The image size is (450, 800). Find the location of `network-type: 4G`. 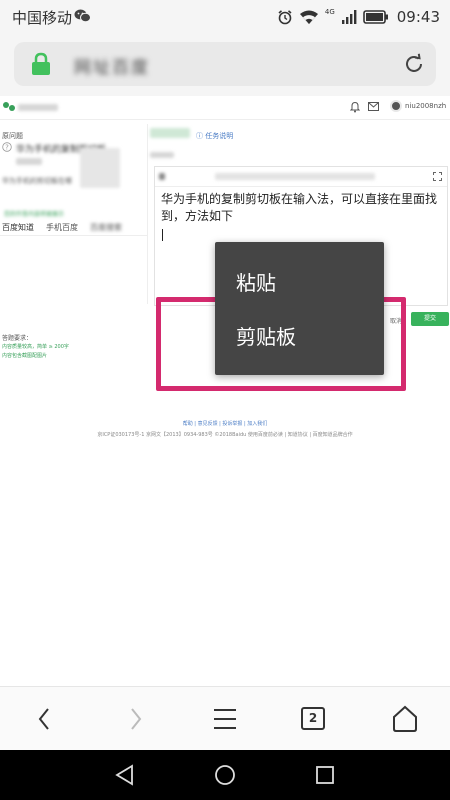

network-type: 4G is located at coordinates (329, 12).